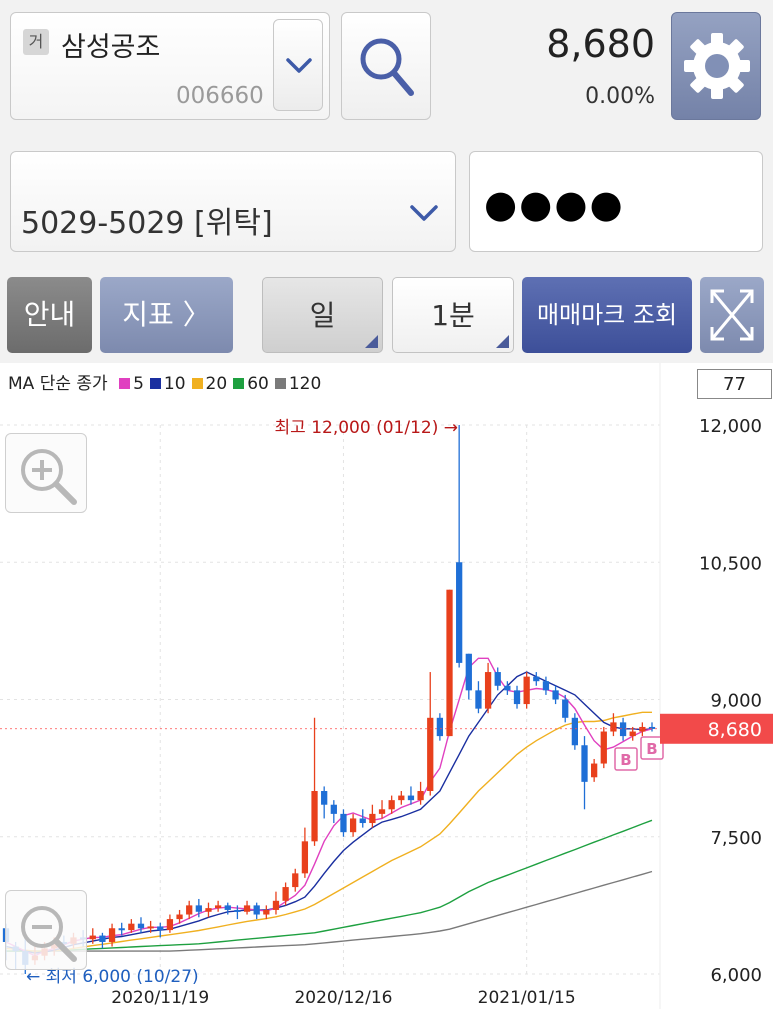  I want to click on settings-button, so click(716, 66).